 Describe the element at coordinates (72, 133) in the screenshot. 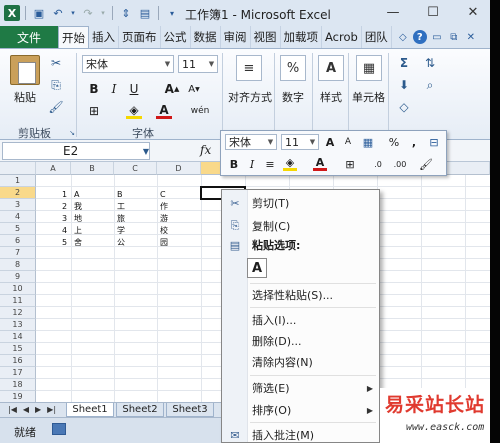

I see `clipboard-launcher-icon: ↘` at that location.